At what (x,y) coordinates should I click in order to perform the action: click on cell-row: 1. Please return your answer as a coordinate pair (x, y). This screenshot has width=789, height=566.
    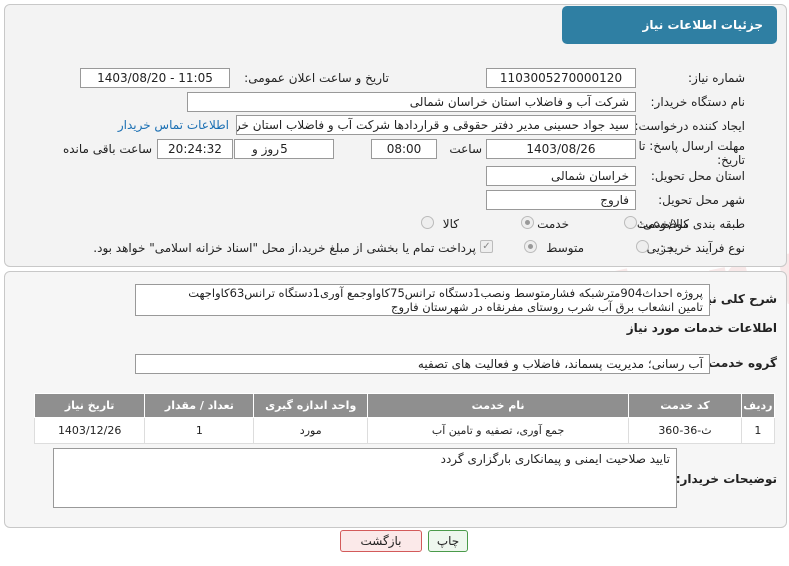
    Looking at the image, I should click on (758, 430).